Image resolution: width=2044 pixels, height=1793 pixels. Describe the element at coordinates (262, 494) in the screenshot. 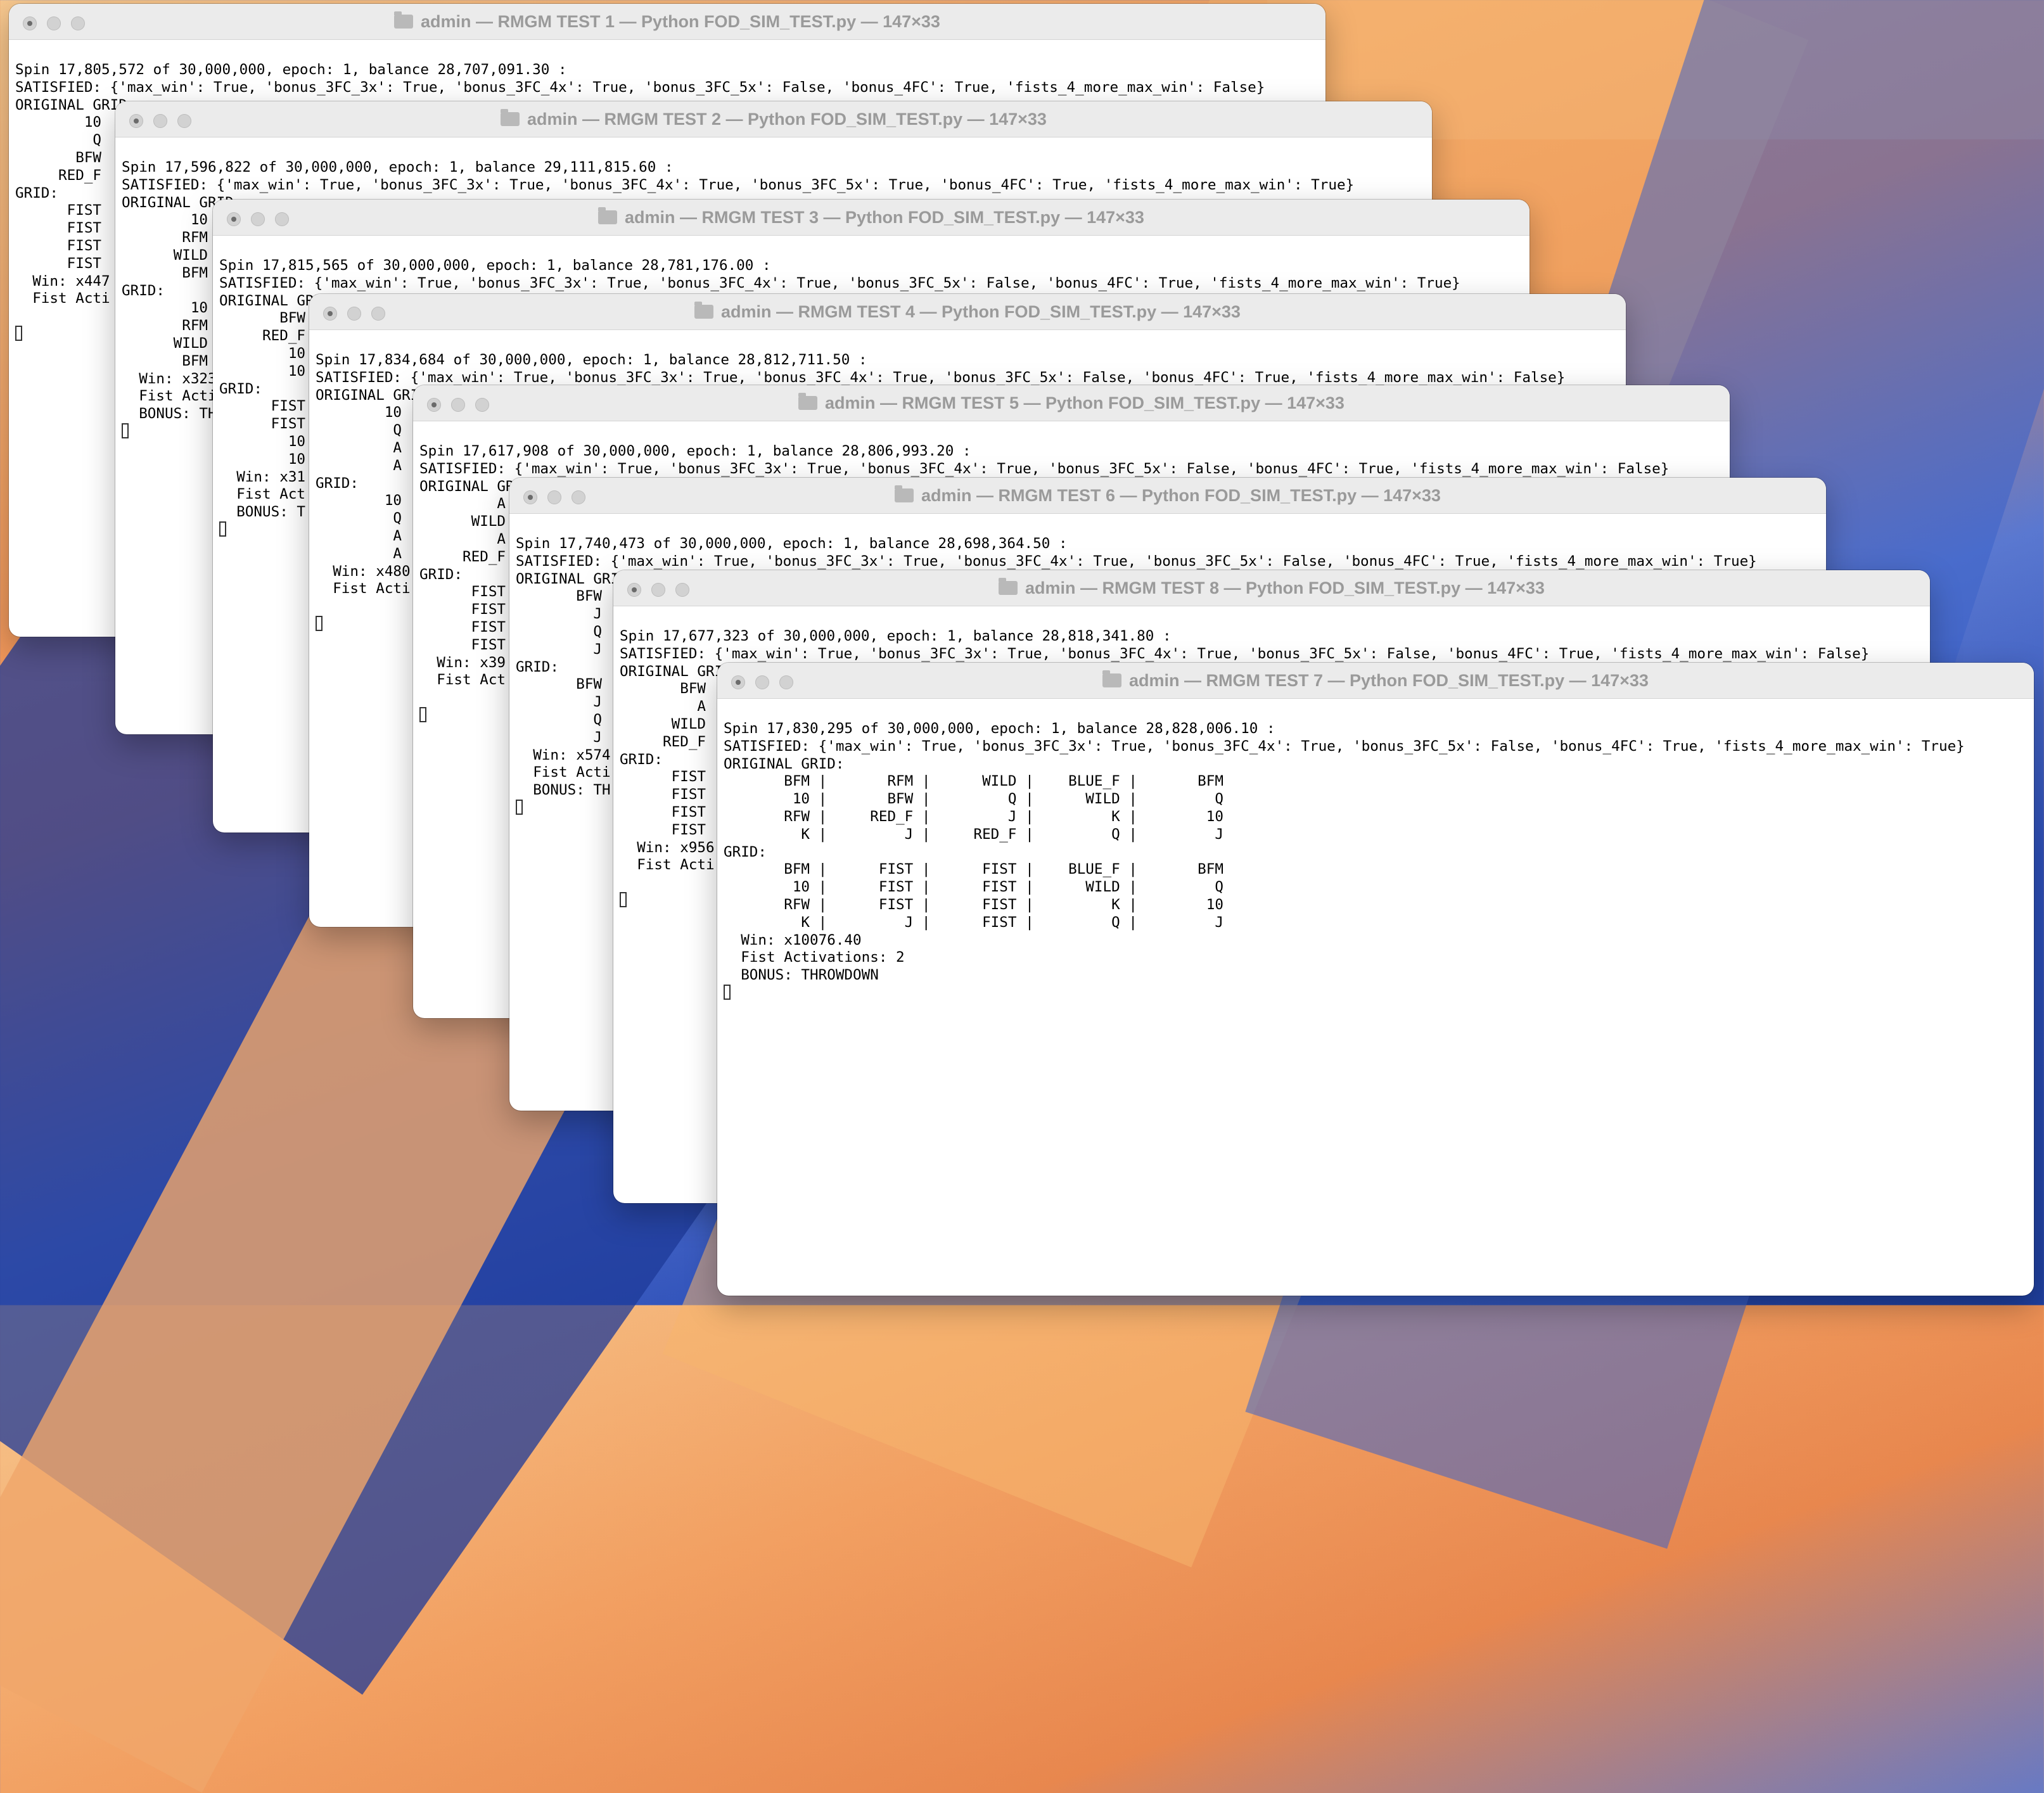

I see `terminal-line: Fist Act` at that location.